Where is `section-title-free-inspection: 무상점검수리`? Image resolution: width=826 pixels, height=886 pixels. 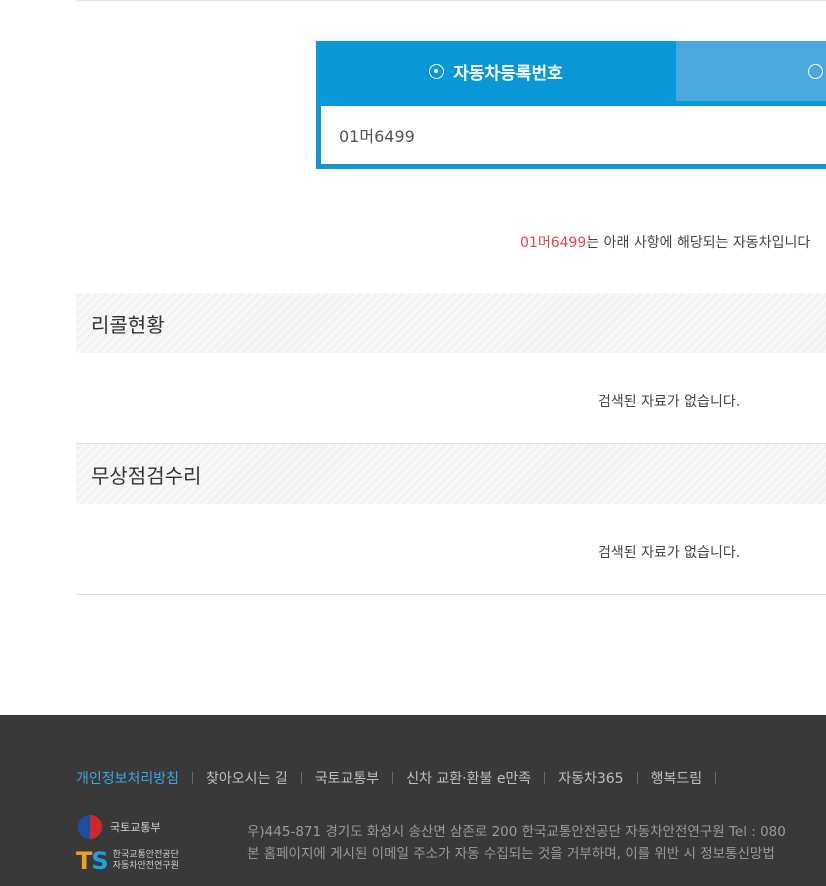
section-title-free-inspection: 무상점검수리 is located at coordinates (451, 474).